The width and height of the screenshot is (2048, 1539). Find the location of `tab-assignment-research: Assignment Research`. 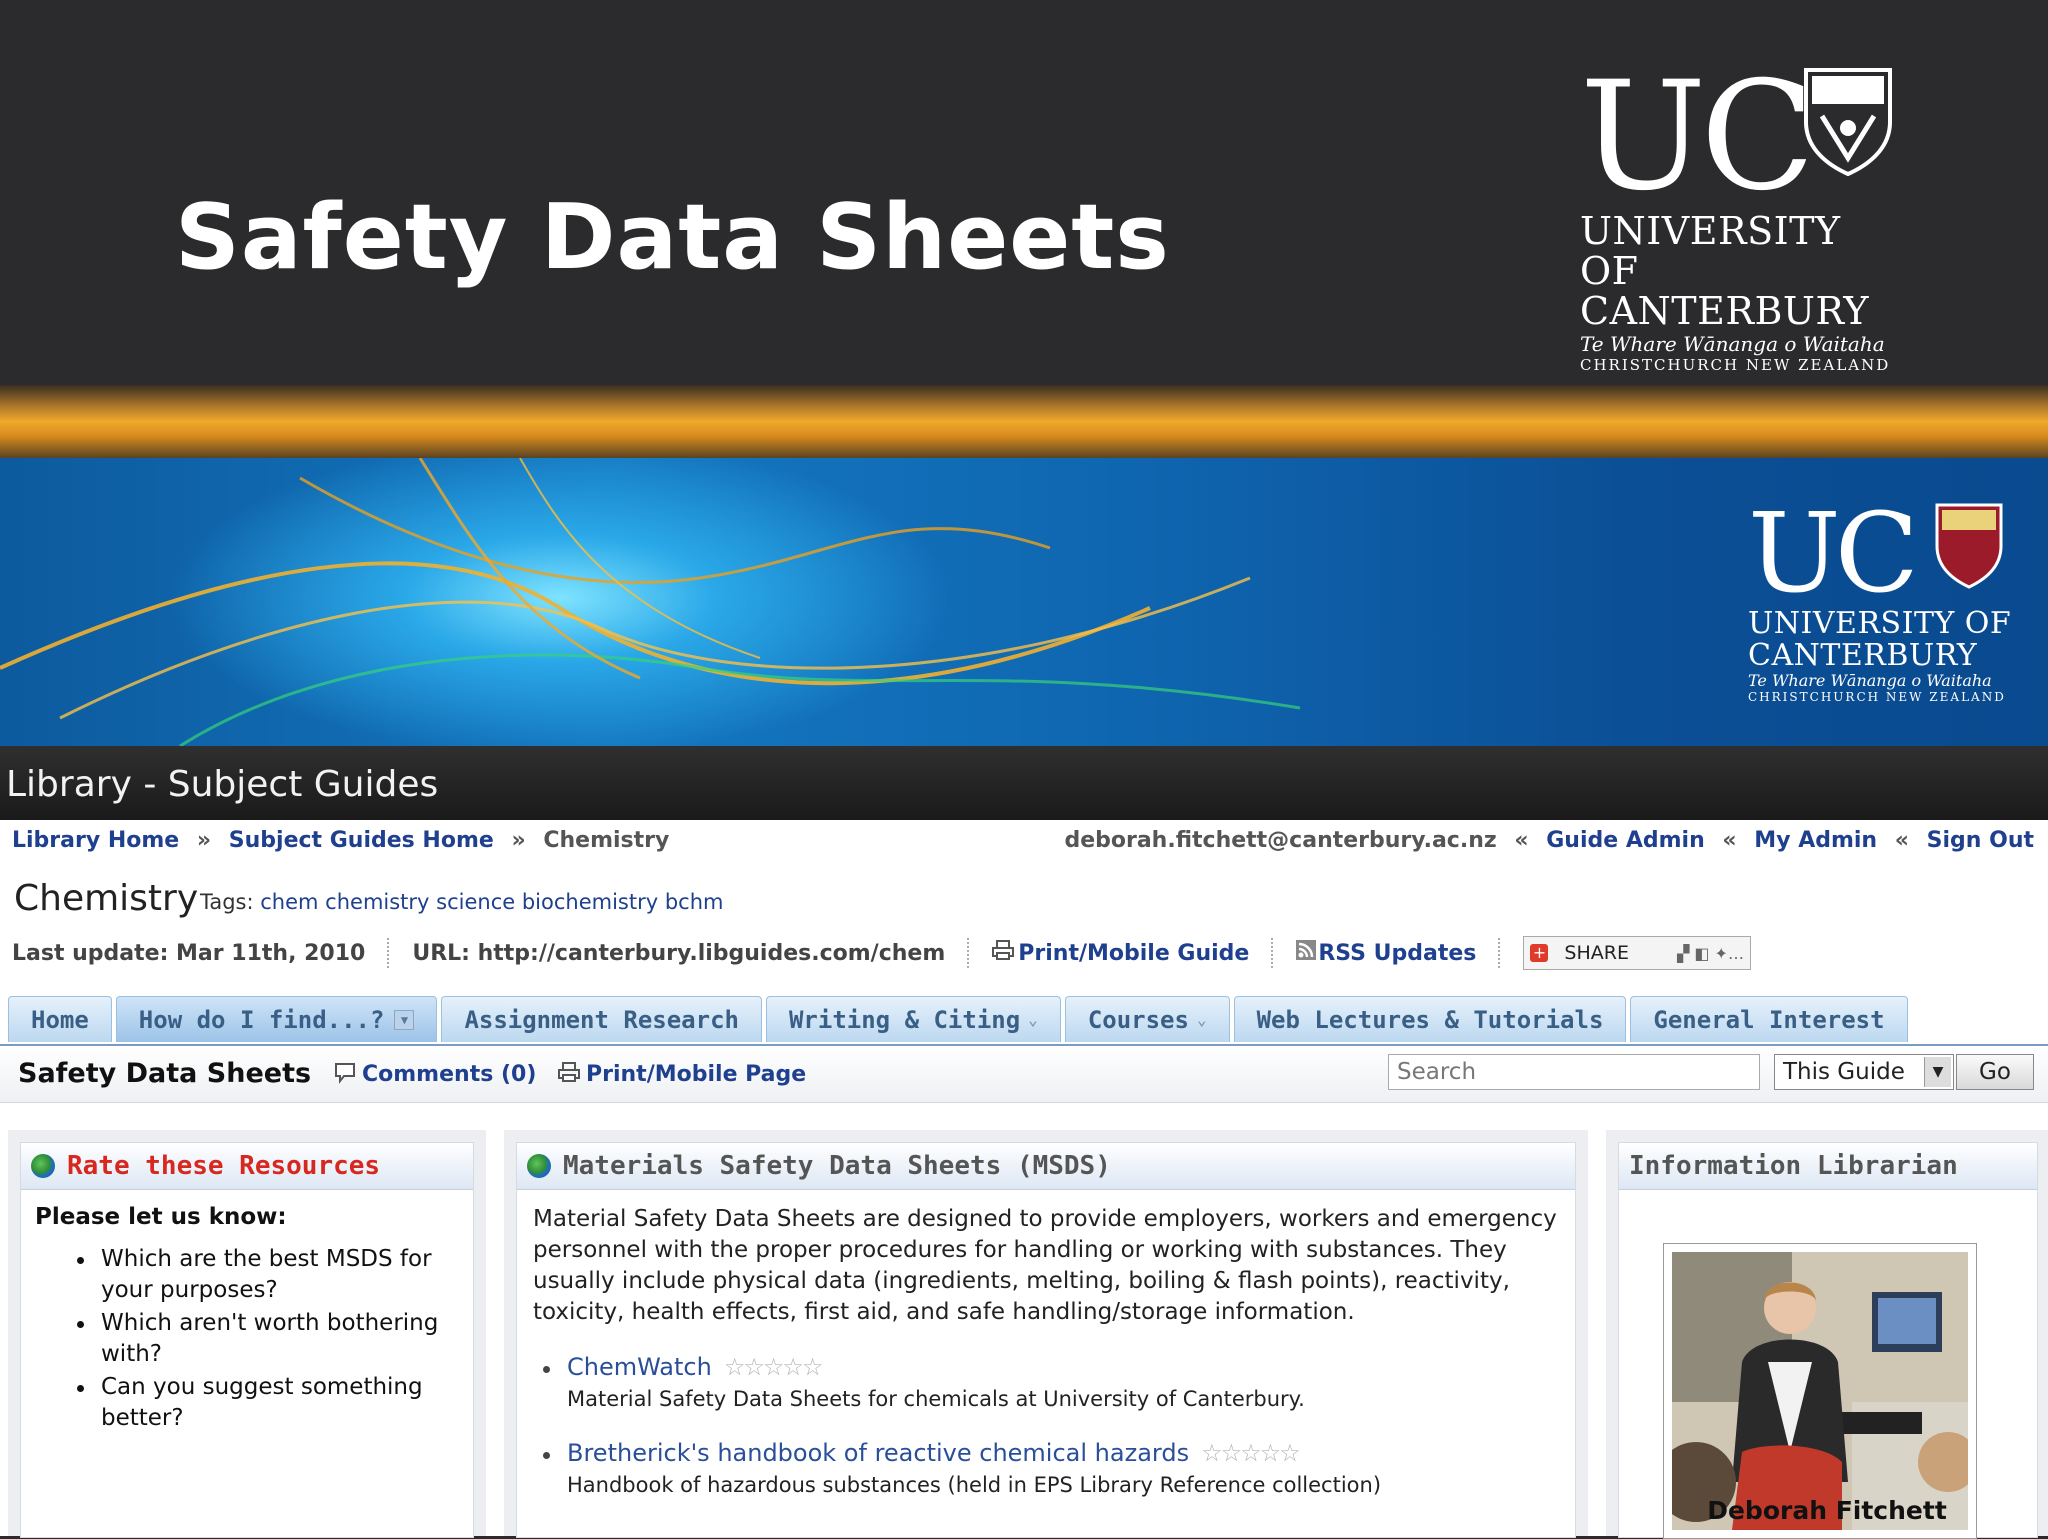

tab-assignment-research: Assignment Research is located at coordinates (601, 1019).